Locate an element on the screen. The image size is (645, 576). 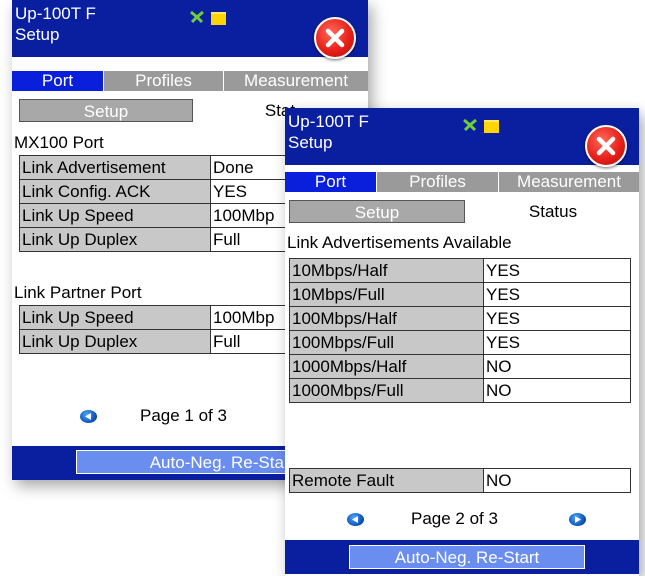
row-label: 100Mbps/Full is located at coordinates (386, 342).